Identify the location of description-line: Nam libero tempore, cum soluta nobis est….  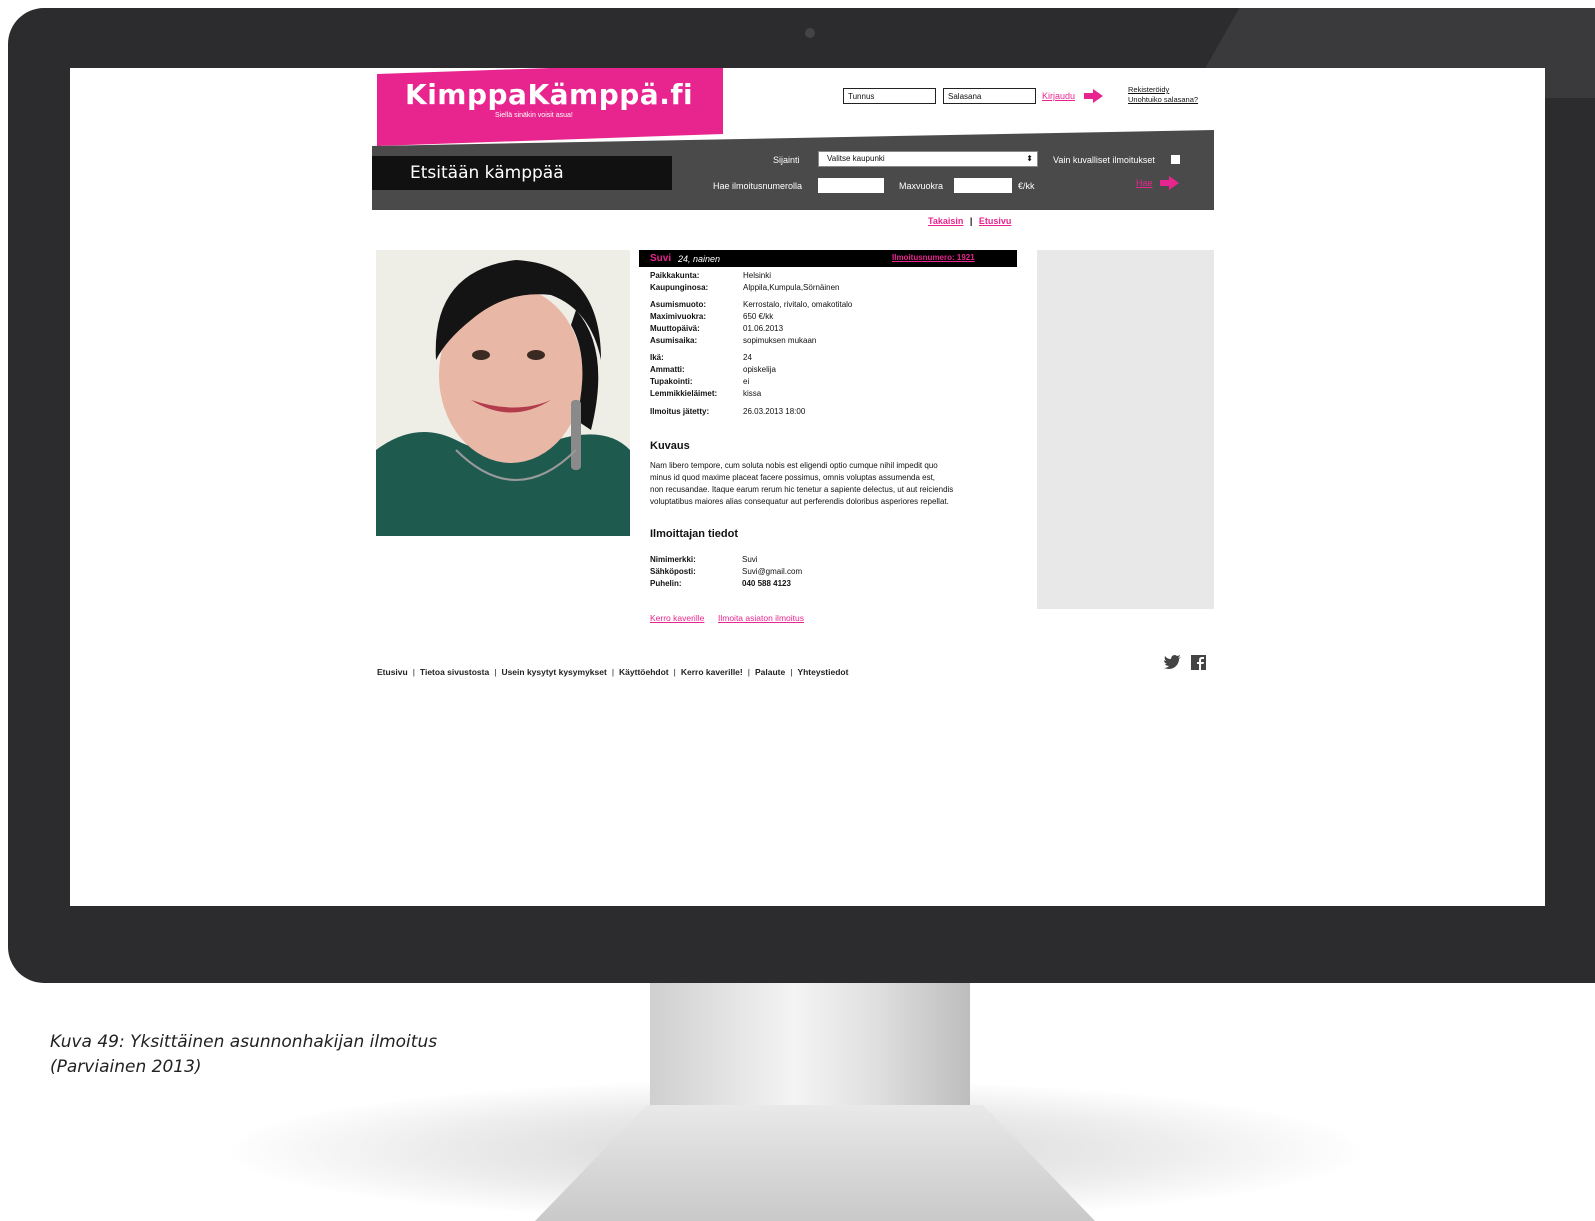
(794, 465).